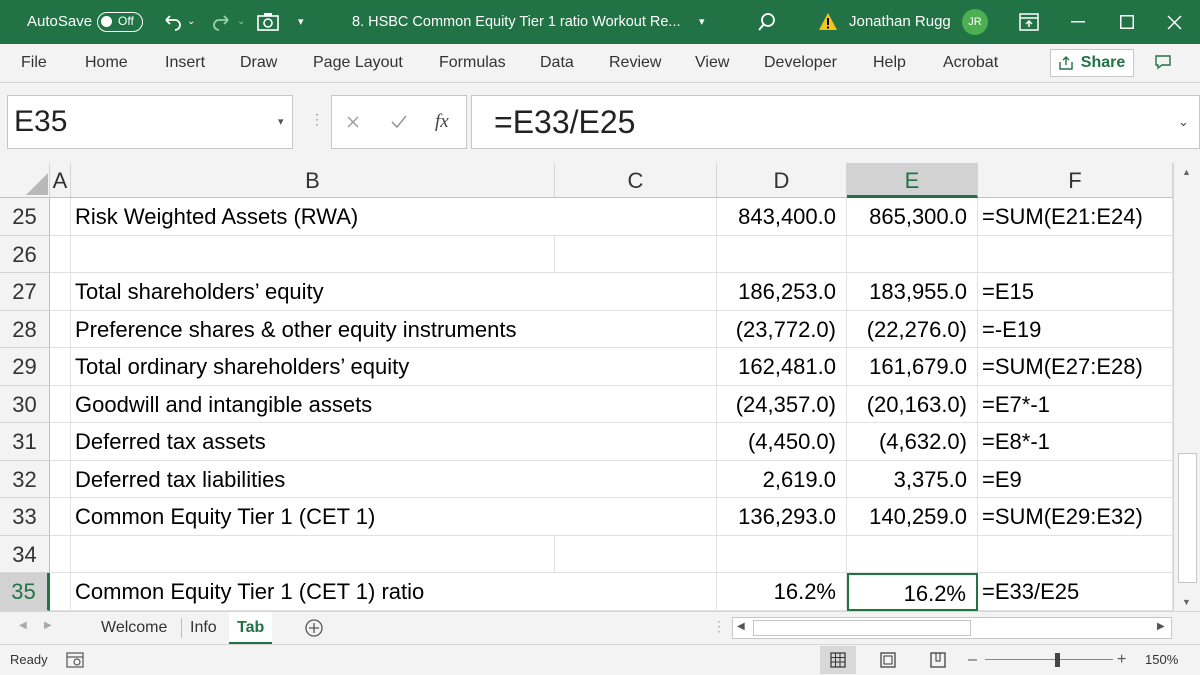  What do you see at coordinates (889, 63) in the screenshot?
I see `menu-help: Help` at bounding box center [889, 63].